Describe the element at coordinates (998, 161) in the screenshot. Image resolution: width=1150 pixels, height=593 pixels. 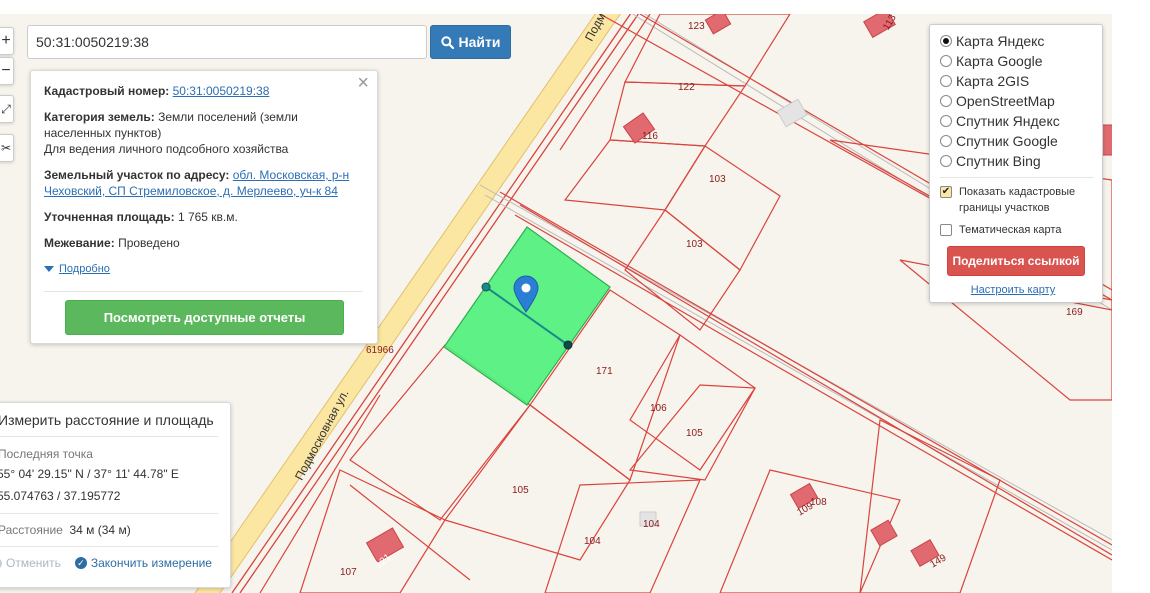
I see `layer-label: Спутник Bing` at that location.